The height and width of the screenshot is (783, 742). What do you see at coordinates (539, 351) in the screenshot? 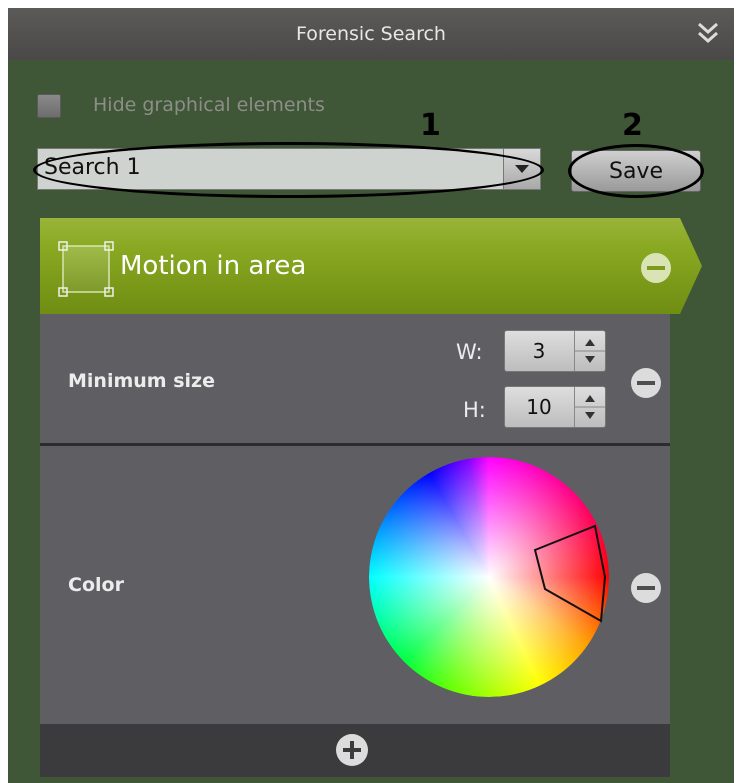
I see `width-value: 3` at bounding box center [539, 351].